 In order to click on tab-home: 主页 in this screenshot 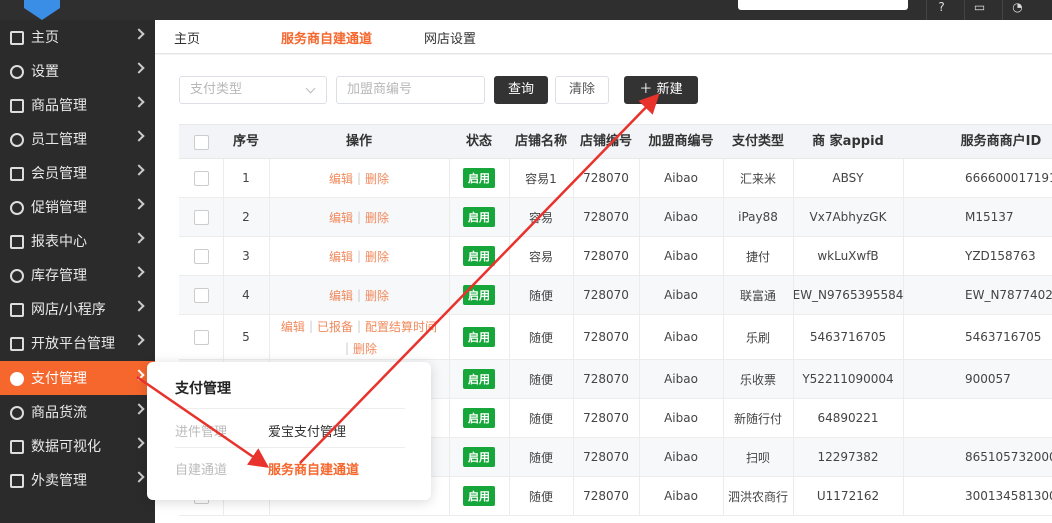, I will do `click(187, 37)`.